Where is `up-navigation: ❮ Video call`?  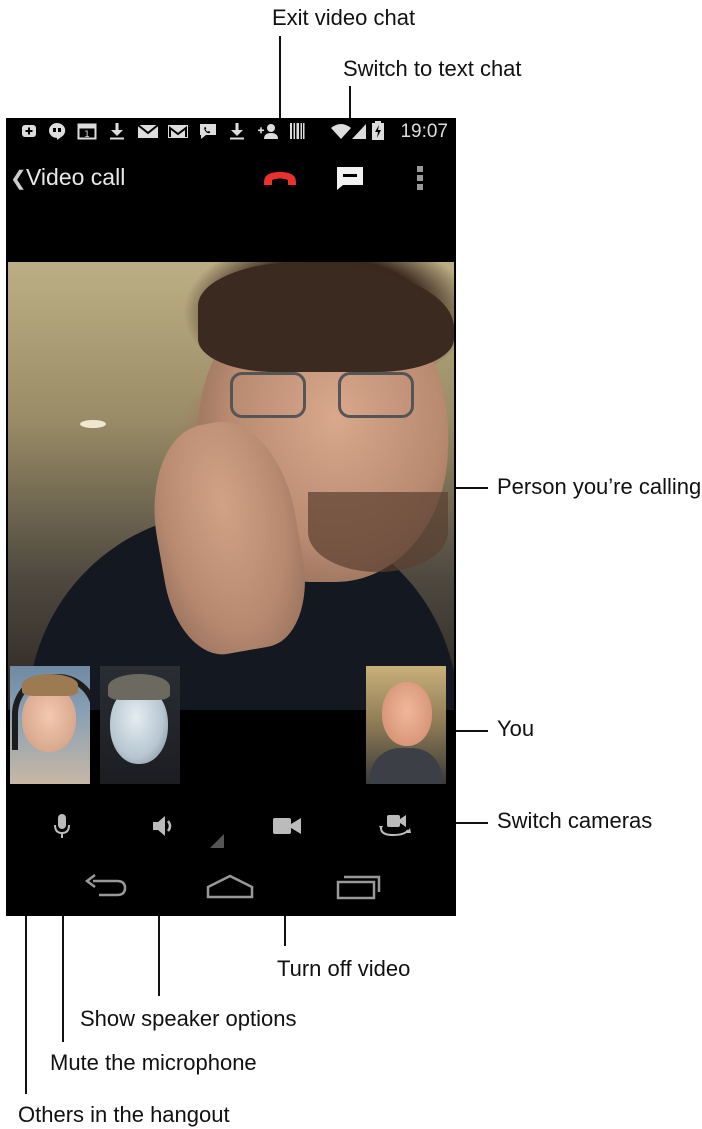
up-navigation: ❮ Video call is located at coordinates (71, 178).